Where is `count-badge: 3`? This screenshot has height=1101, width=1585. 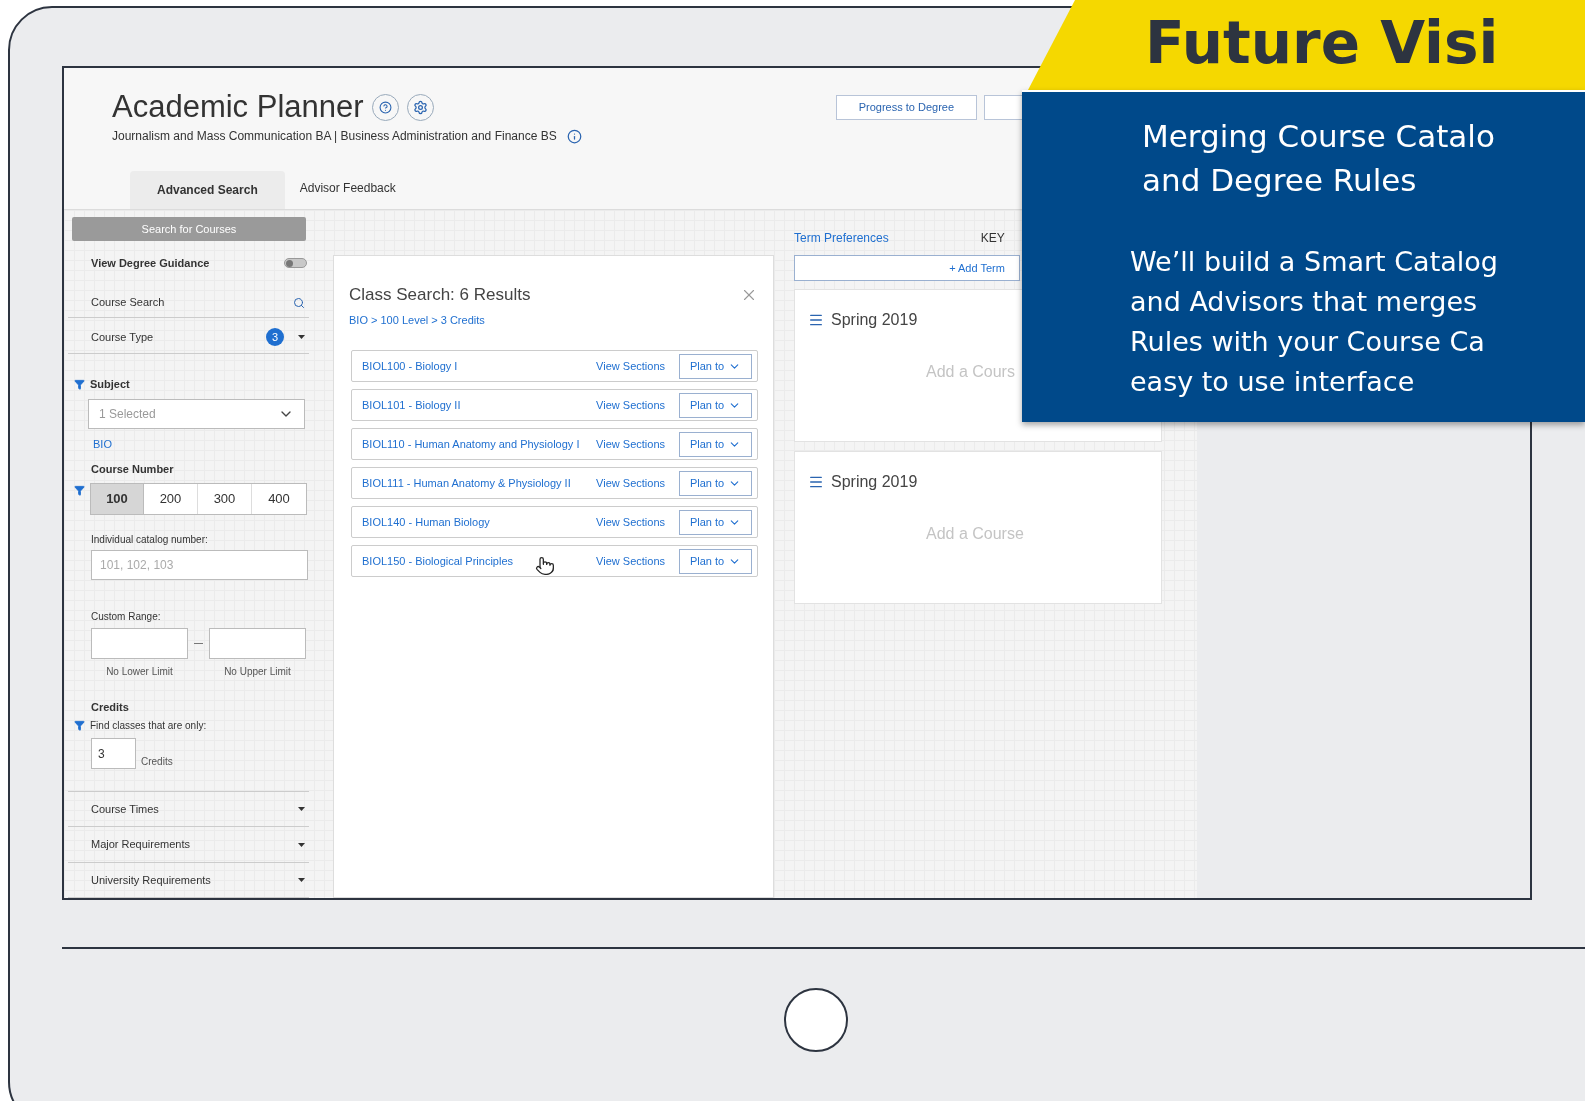
count-badge: 3 is located at coordinates (275, 336).